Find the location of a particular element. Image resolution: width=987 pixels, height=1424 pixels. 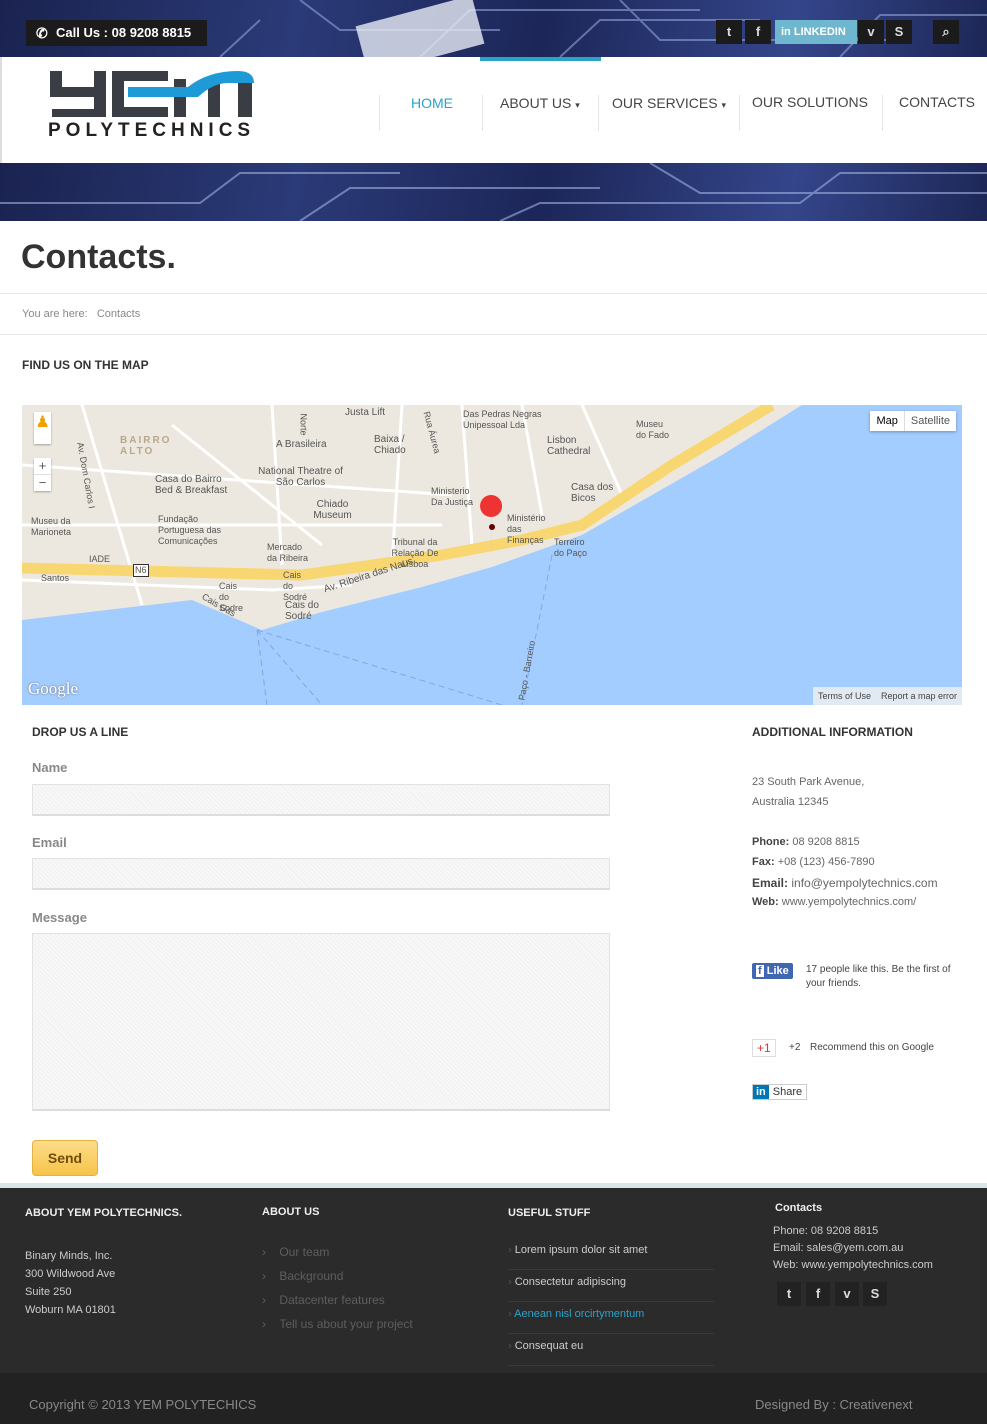

logo is located at coordinates (154, 94).